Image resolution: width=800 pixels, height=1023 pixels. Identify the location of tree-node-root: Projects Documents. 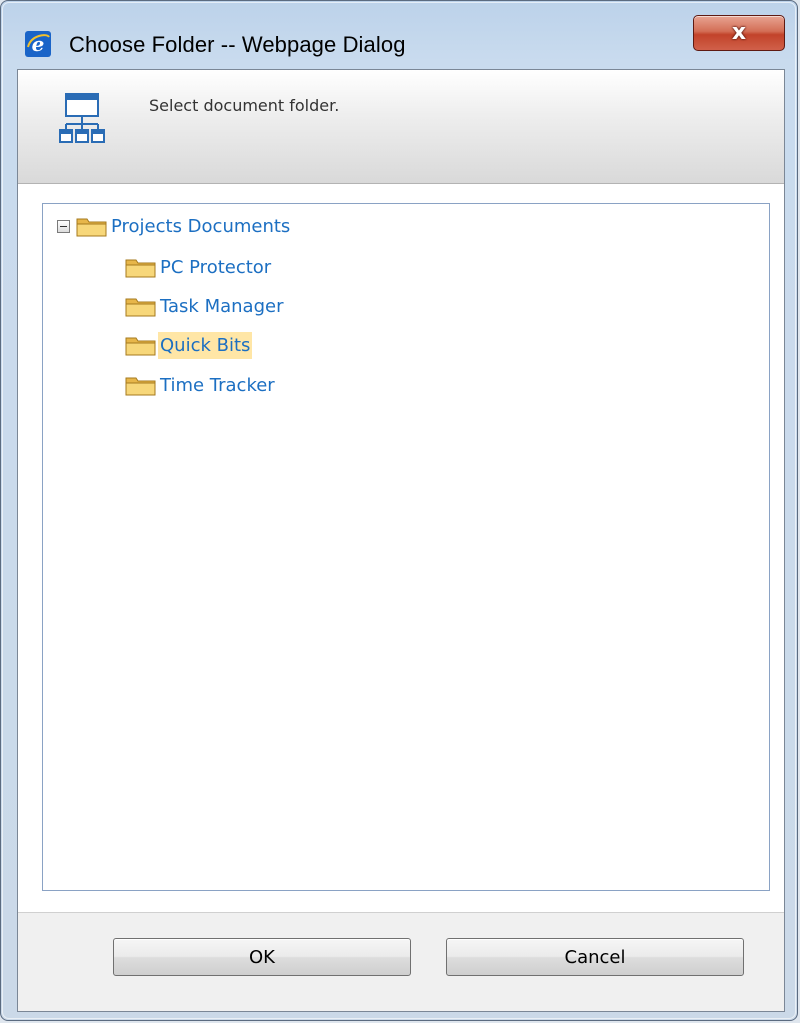
(174, 226).